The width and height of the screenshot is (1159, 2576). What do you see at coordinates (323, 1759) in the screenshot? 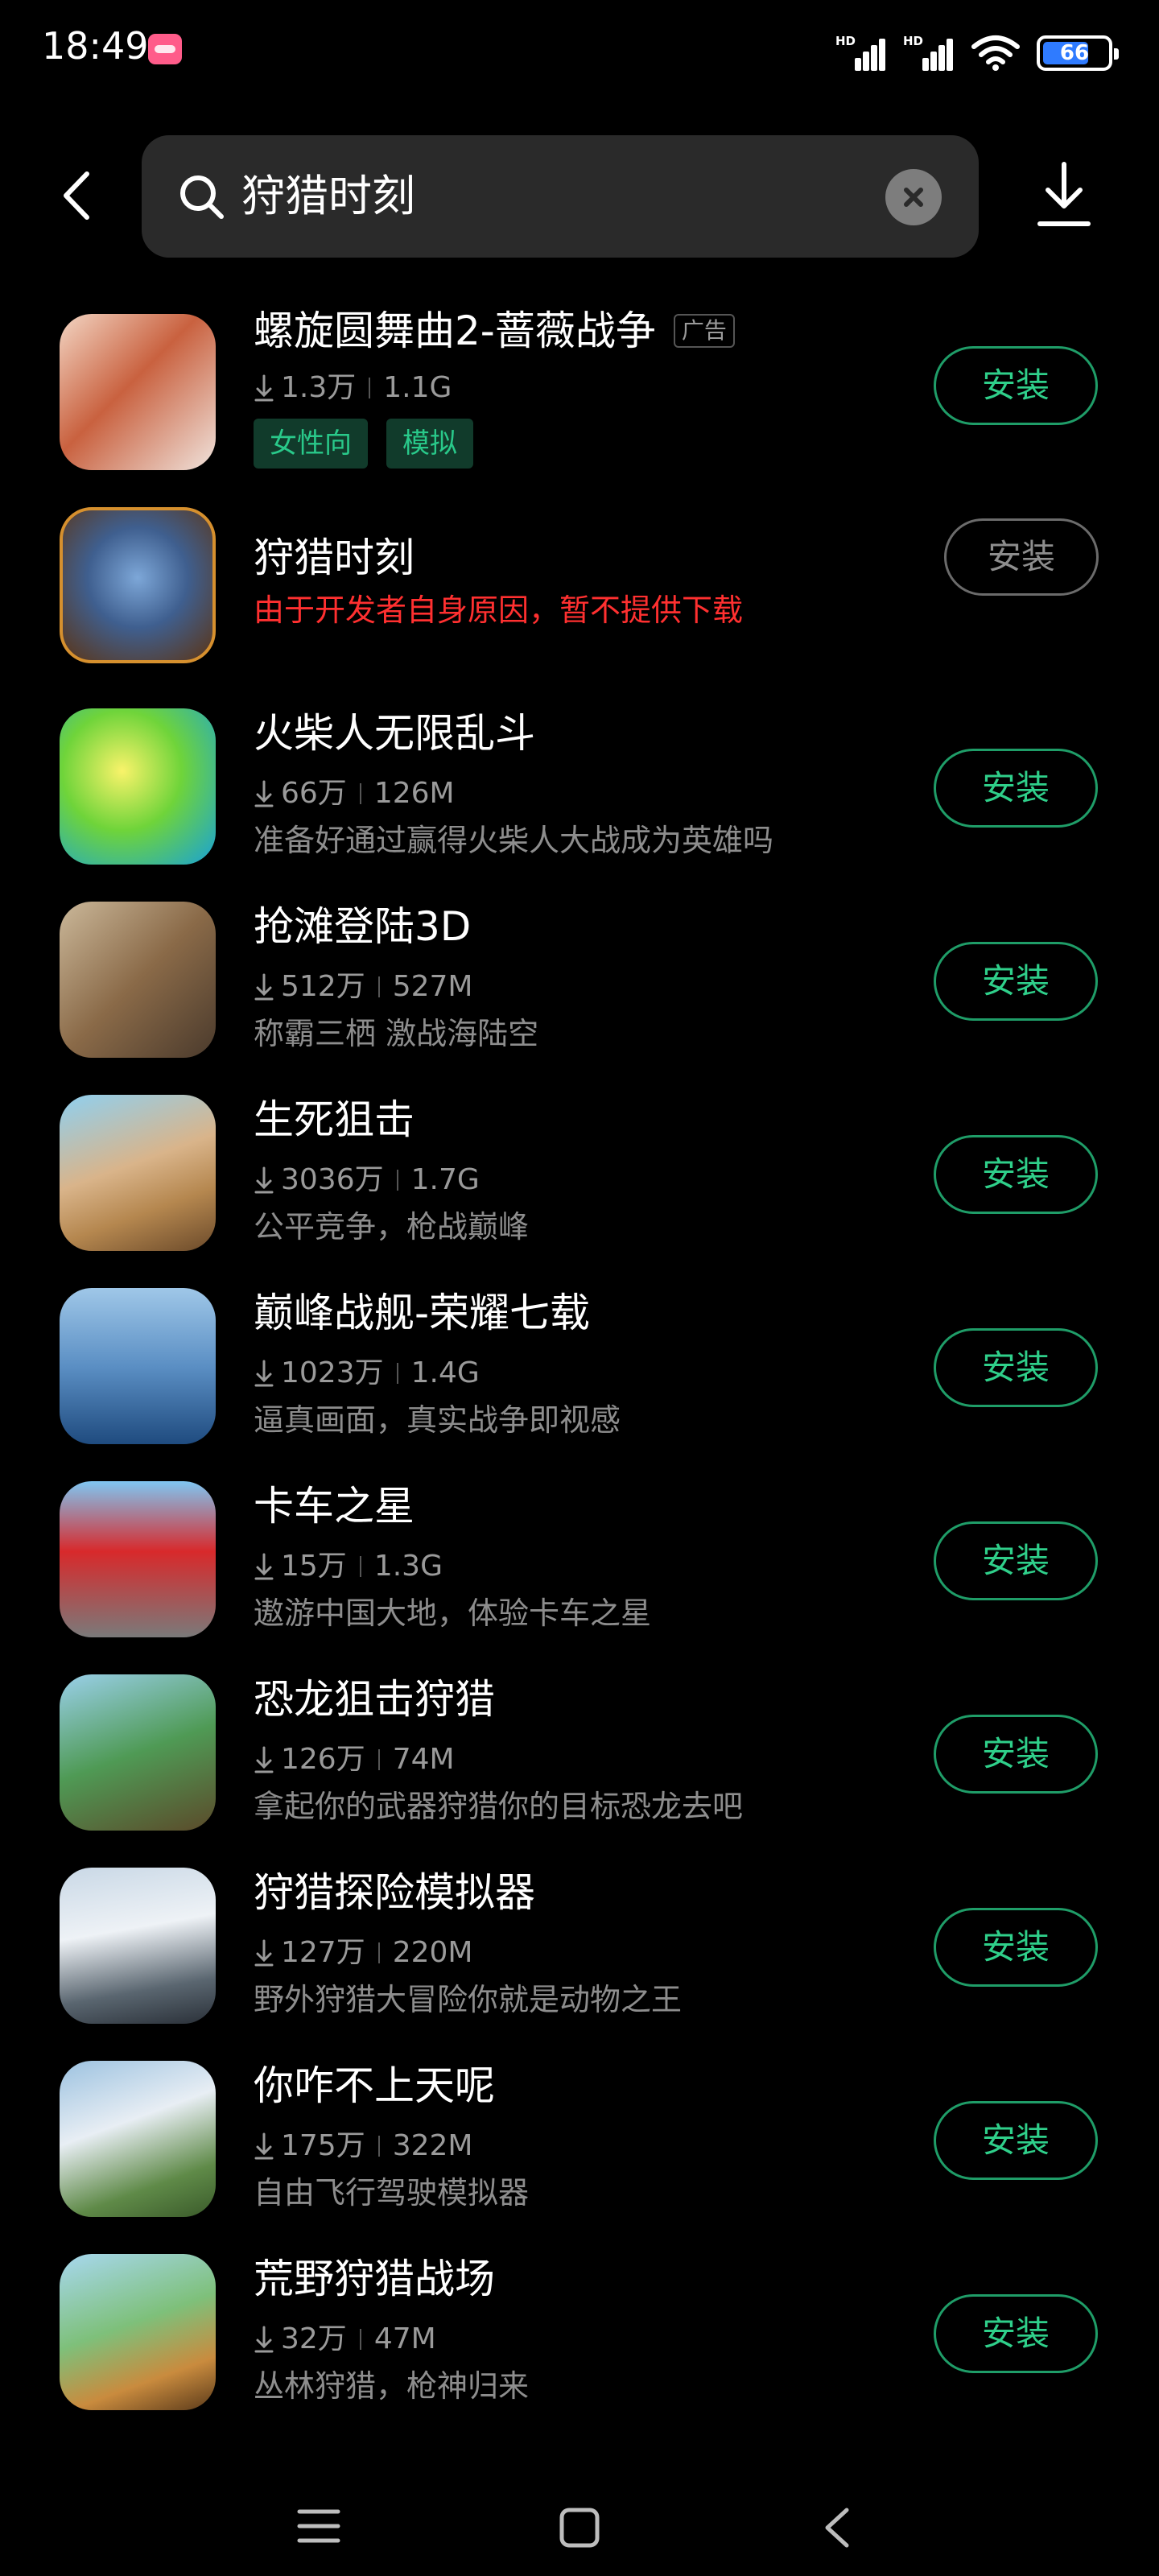
I see `download-count: 126万` at bounding box center [323, 1759].